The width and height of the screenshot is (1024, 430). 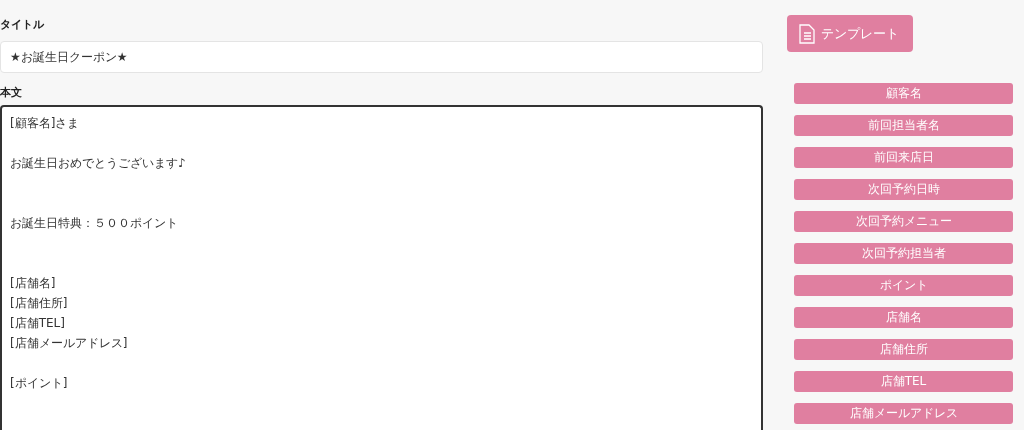 I want to click on body-text-line: お誕生日特典：５００ポイント, so click(x=94, y=223).